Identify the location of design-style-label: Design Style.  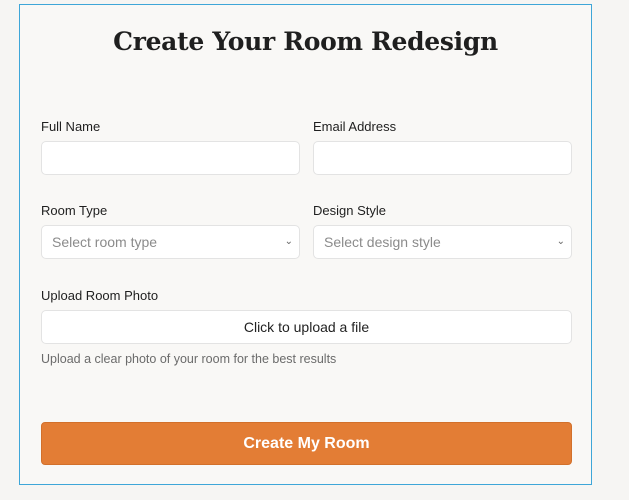
(349, 210).